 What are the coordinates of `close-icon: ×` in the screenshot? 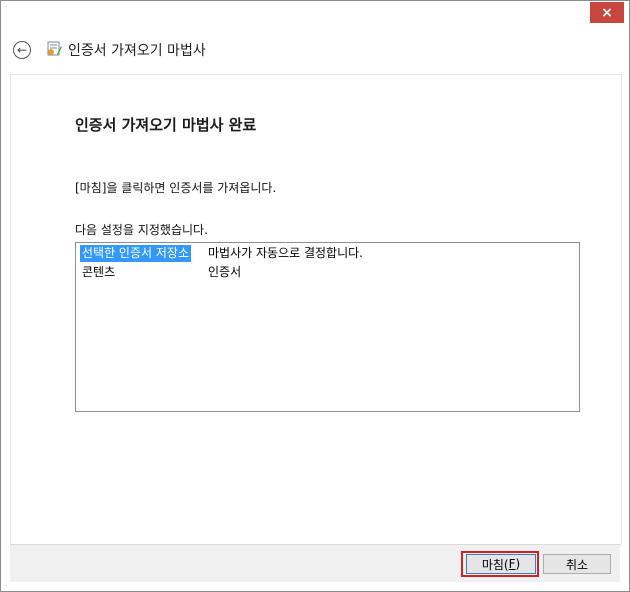 It's located at (607, 12).